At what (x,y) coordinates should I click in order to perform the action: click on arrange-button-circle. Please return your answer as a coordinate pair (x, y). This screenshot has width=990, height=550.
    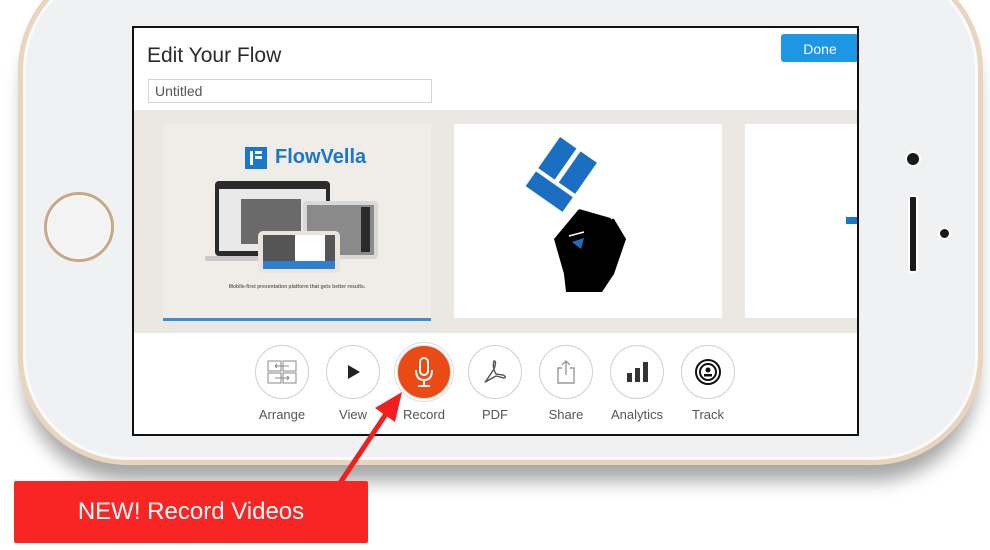
    Looking at the image, I should click on (282, 372).